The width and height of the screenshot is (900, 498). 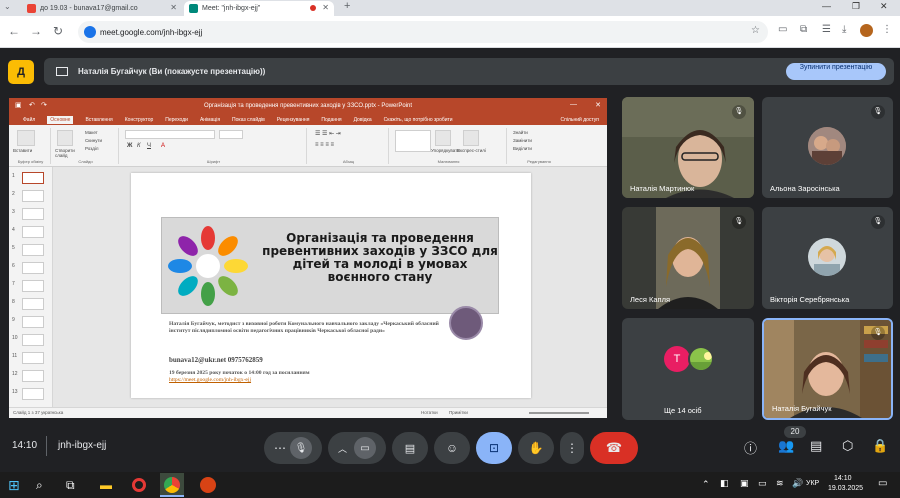 I want to click on activities-icon: ⬡, so click(x=847, y=446).